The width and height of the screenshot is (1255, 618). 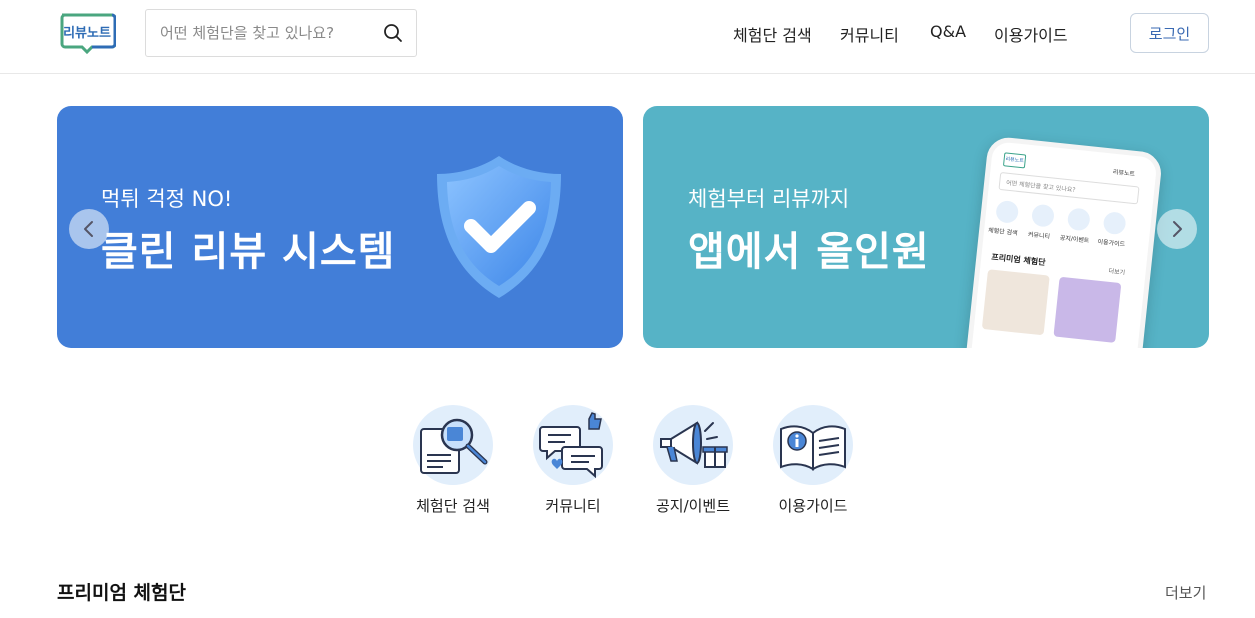 I want to click on more-link: 더보기, so click(x=1185, y=592).